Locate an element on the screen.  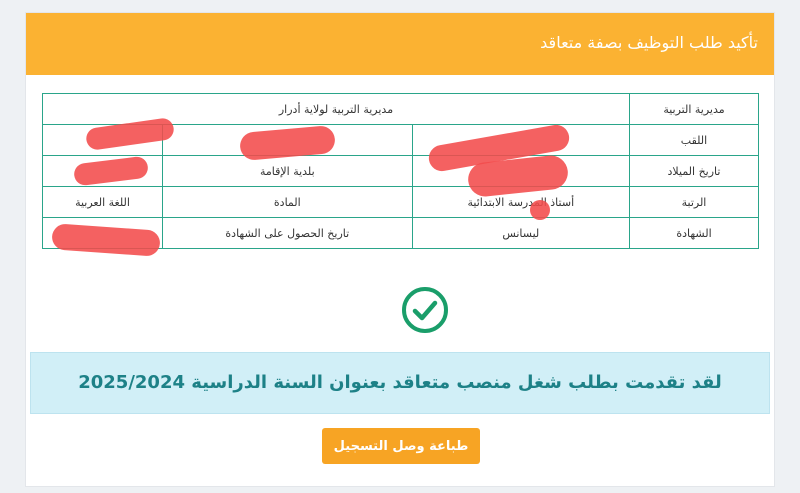
directorate-value: مديرية التربية لولاية أدرار is located at coordinates (336, 109).